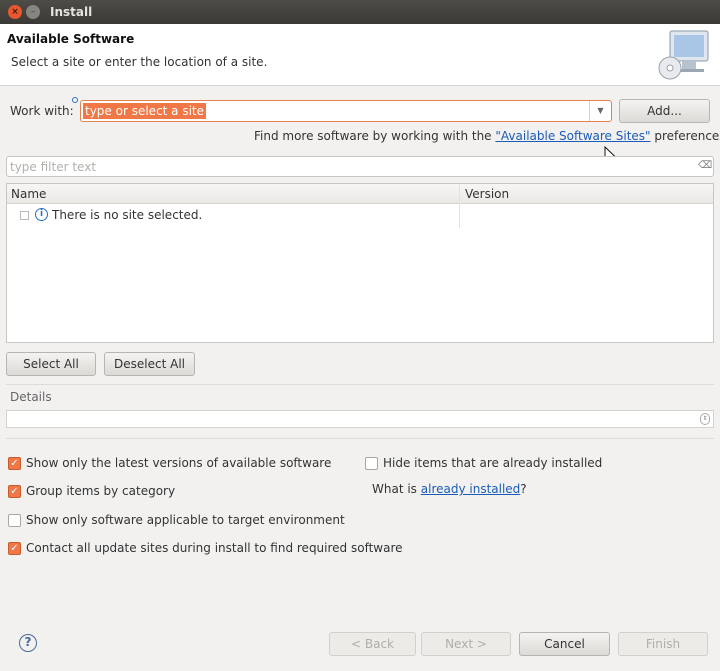 This screenshot has width=720, height=671. I want to click on already-installed-link: already installed, so click(471, 489).